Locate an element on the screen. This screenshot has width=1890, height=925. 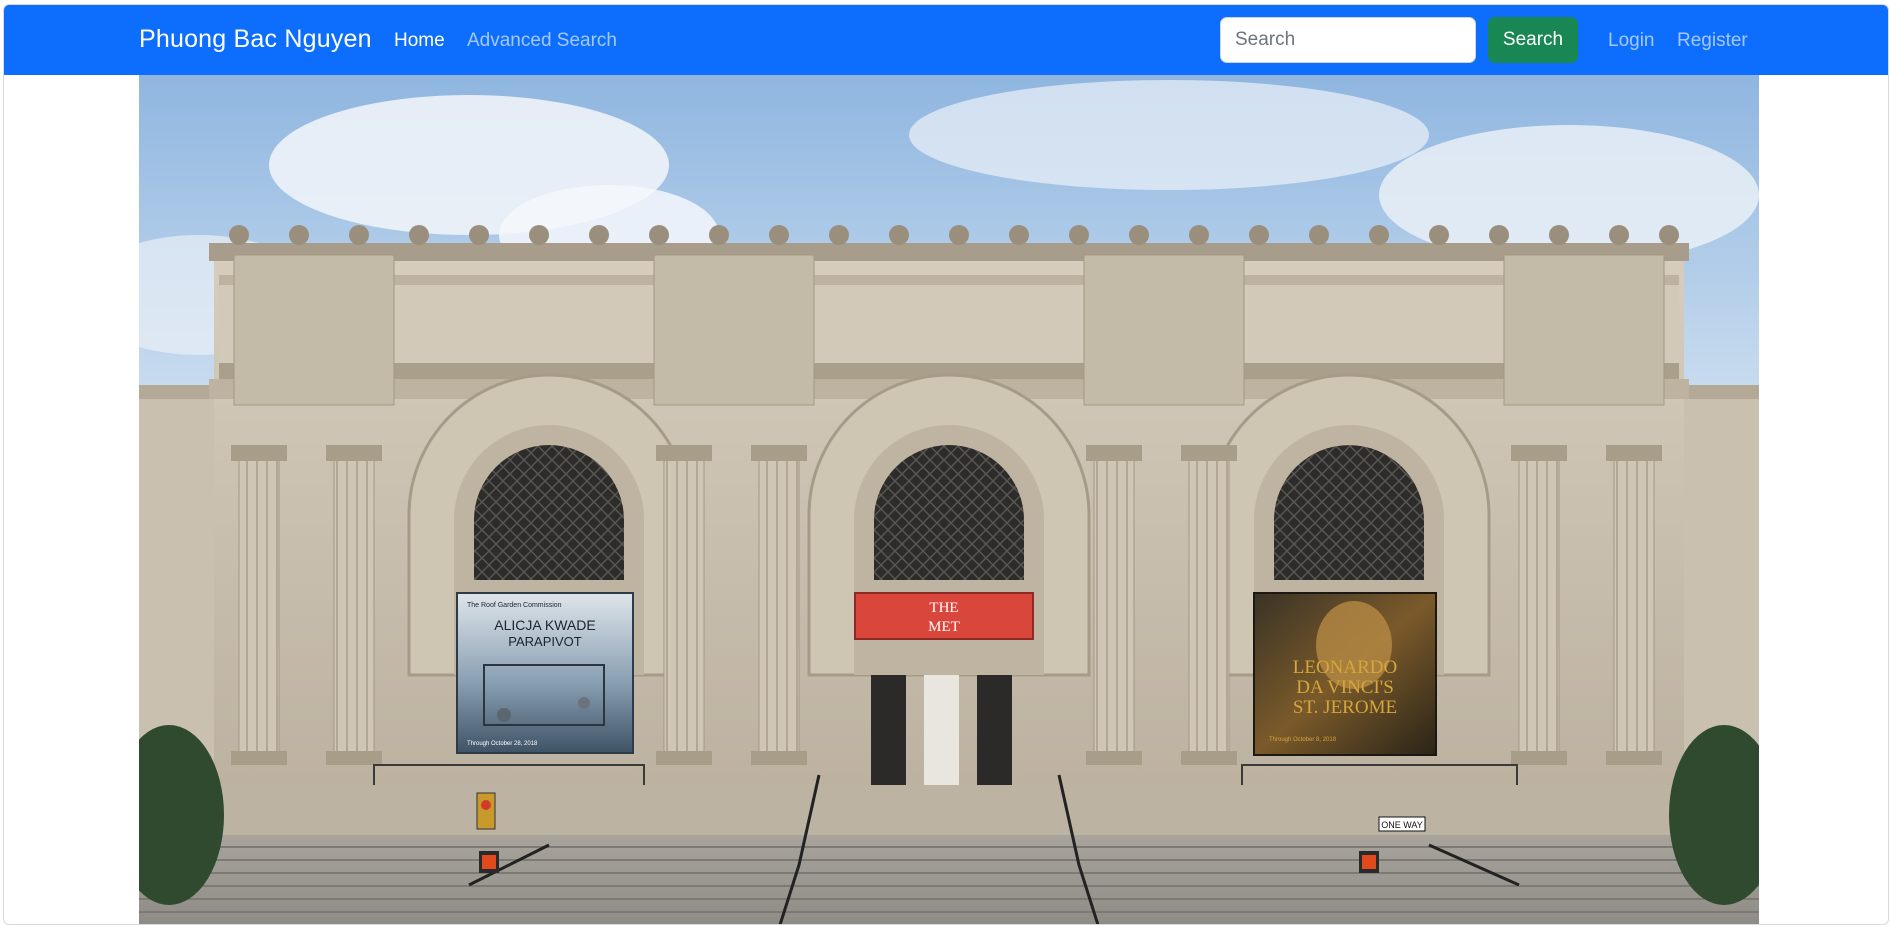
svg-text: Through October 8, 2018 is located at coordinates (1303, 740).